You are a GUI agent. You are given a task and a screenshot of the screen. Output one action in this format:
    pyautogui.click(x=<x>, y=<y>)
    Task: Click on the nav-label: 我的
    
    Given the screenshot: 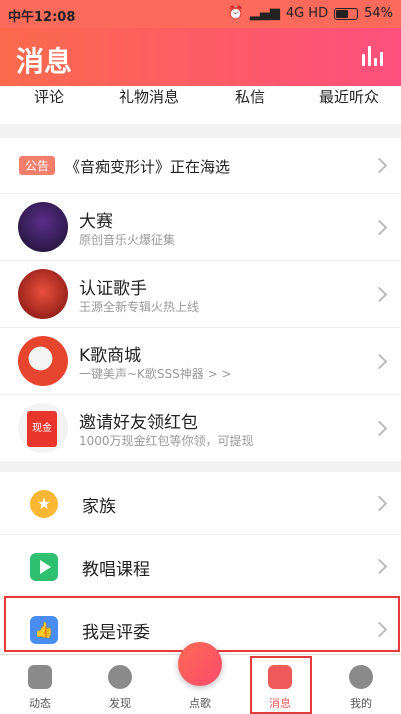 What is the action you would take?
    pyautogui.click(x=361, y=703)
    